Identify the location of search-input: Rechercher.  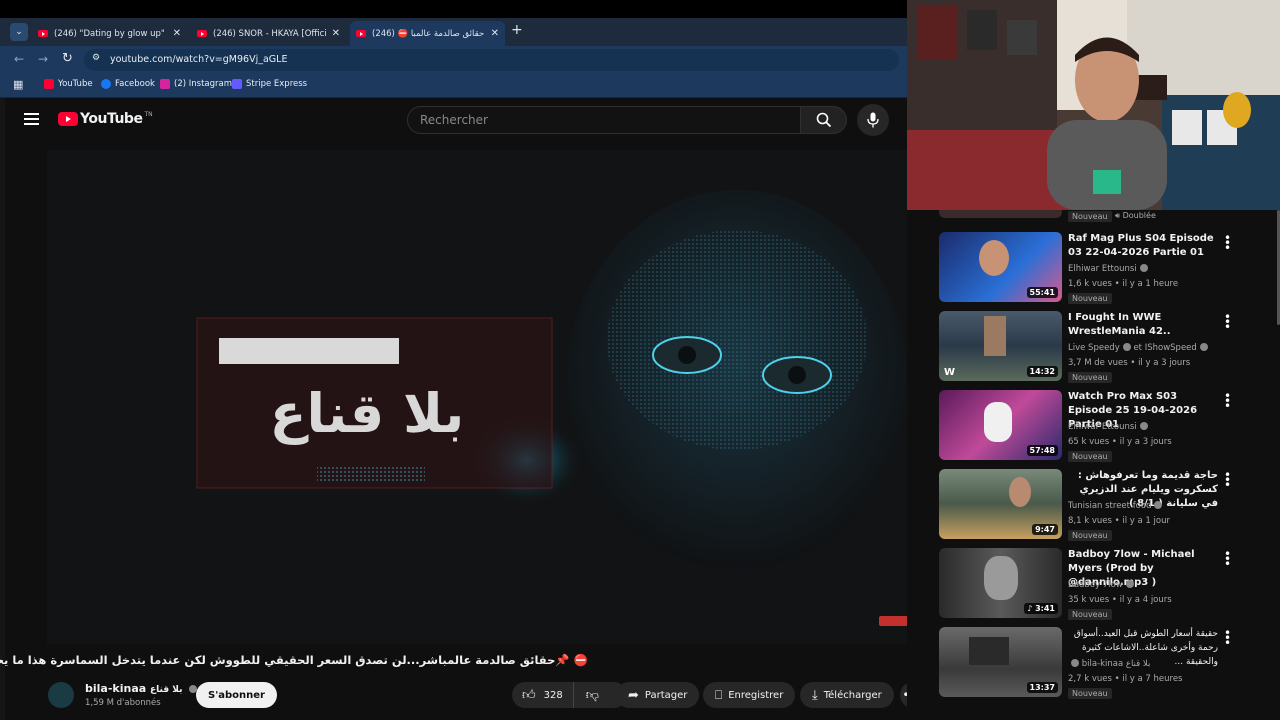
(604, 120).